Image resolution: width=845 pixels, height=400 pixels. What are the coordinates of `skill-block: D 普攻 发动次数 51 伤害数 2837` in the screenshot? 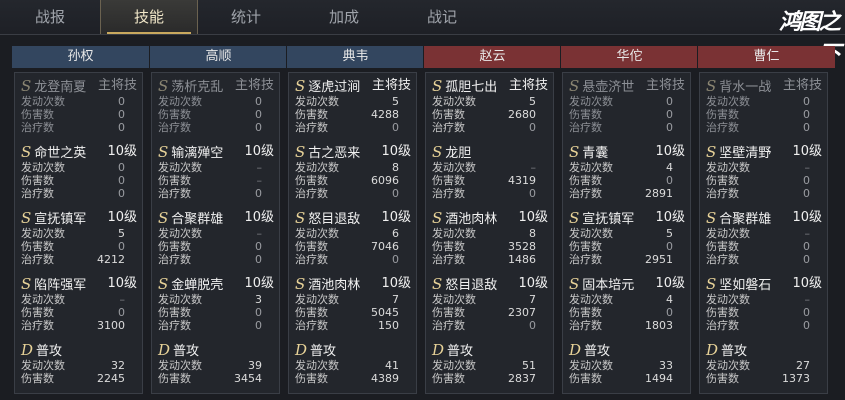 It's located at (491, 363).